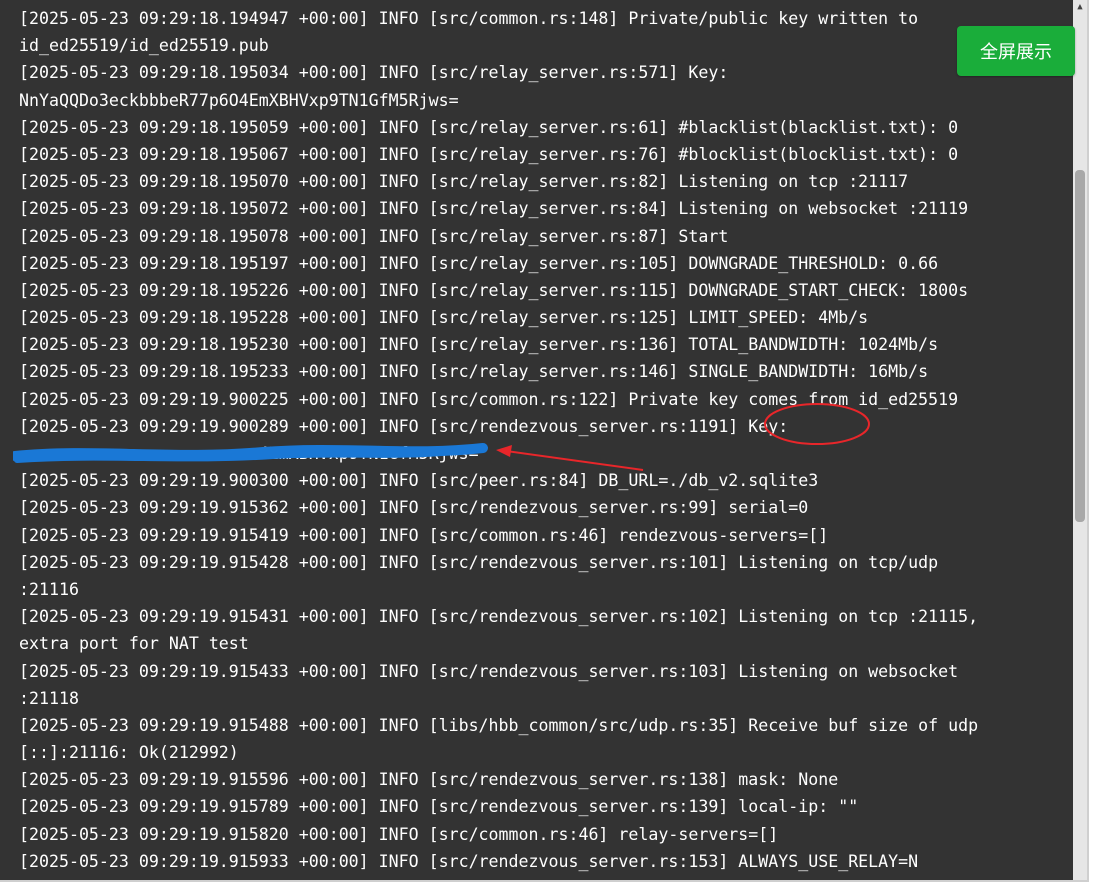 This screenshot has width=1095, height=886. Describe the element at coordinates (250, 453) in the screenshot. I see `redaction-scribble` at that location.